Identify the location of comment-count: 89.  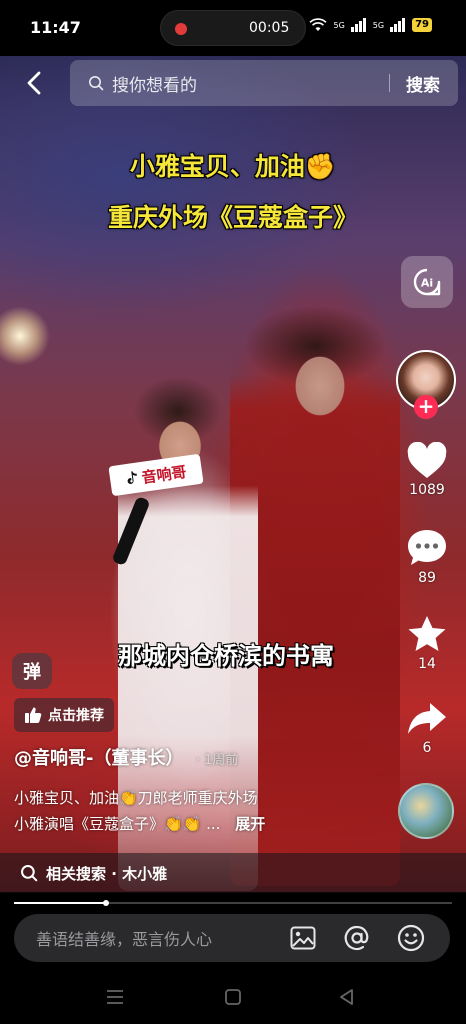
(427, 578).